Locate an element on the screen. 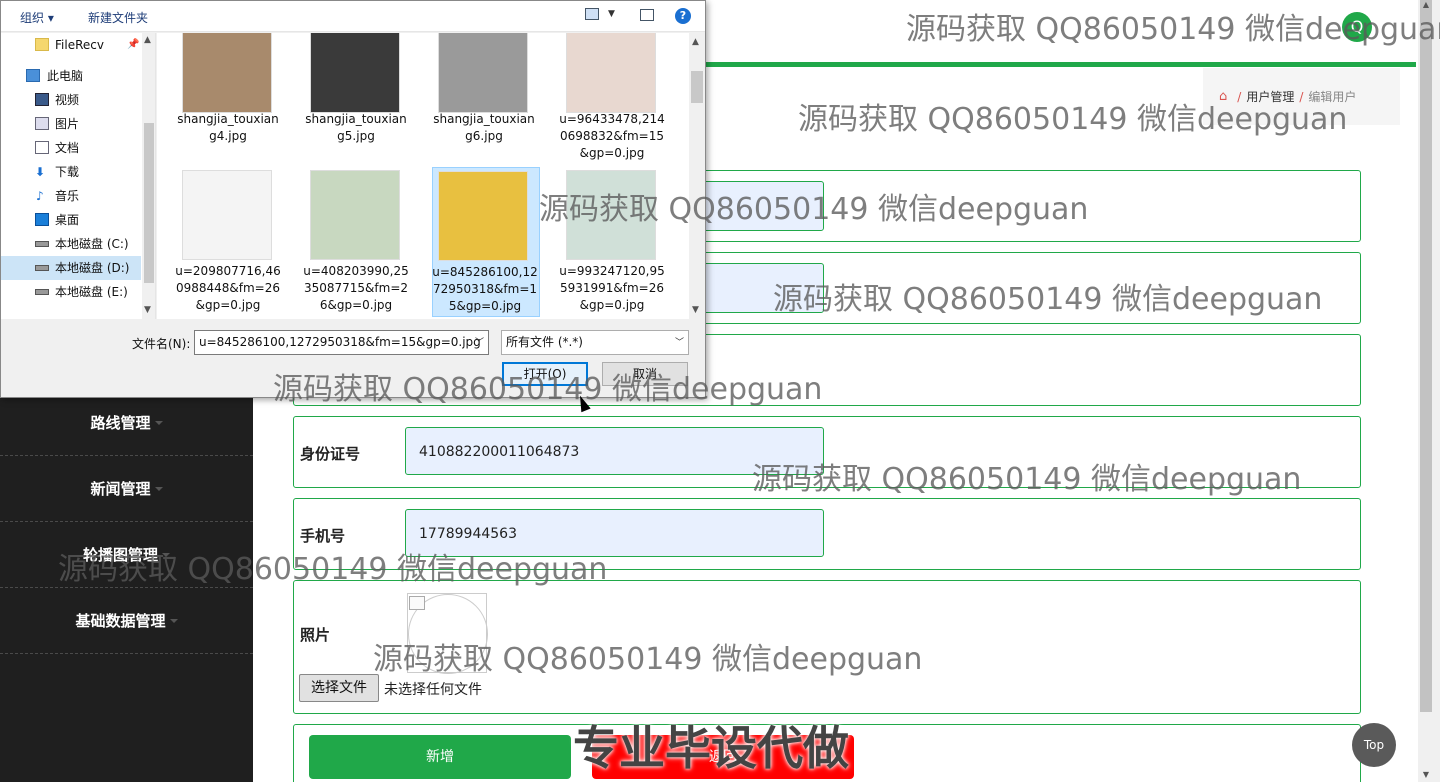 The height and width of the screenshot is (782, 1440). file-status: 未选择任何文件 is located at coordinates (433, 690).